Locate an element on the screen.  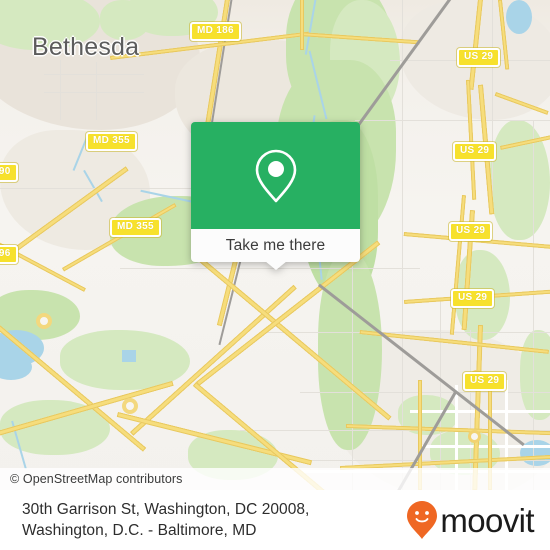
address-line-1: 30th Garrison St, Washington, DC 20008, is located at coordinates (166, 509).